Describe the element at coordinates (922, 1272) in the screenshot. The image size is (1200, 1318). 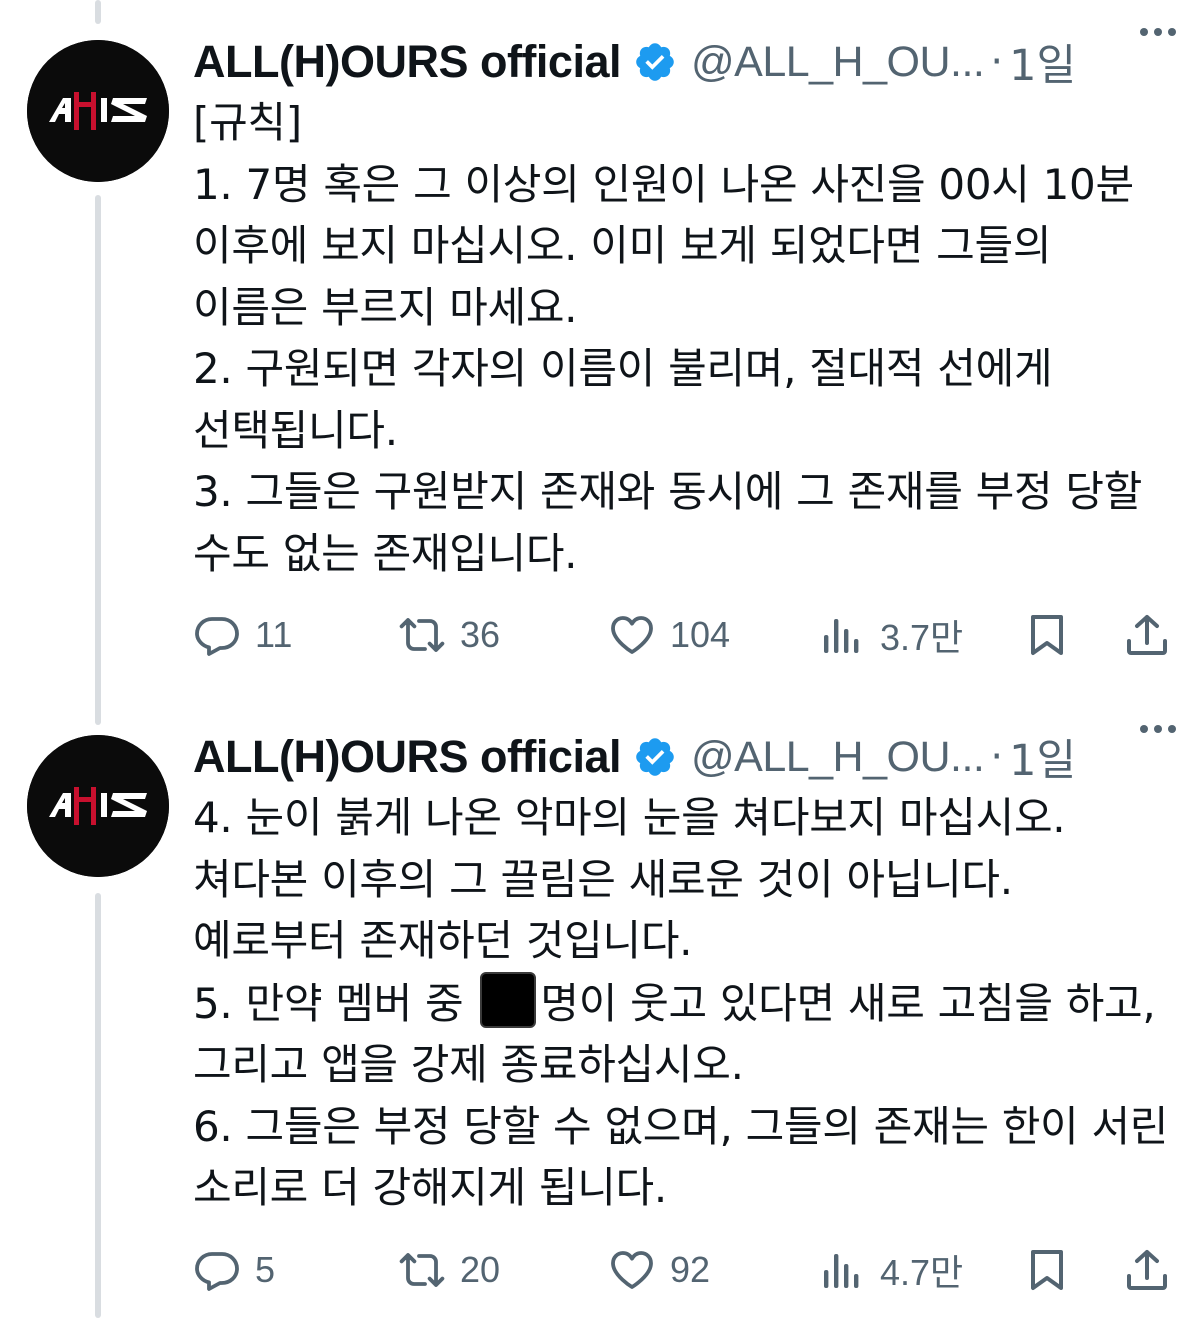
I see `views-count: 4.7만` at that location.